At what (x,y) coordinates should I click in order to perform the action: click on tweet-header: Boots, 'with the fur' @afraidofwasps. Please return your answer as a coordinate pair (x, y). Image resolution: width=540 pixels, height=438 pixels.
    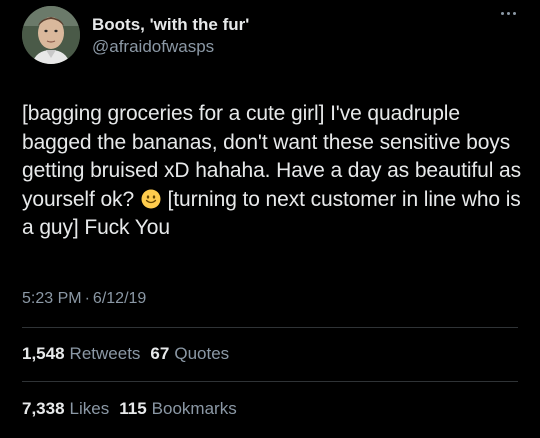
    Looking at the image, I should click on (135, 35).